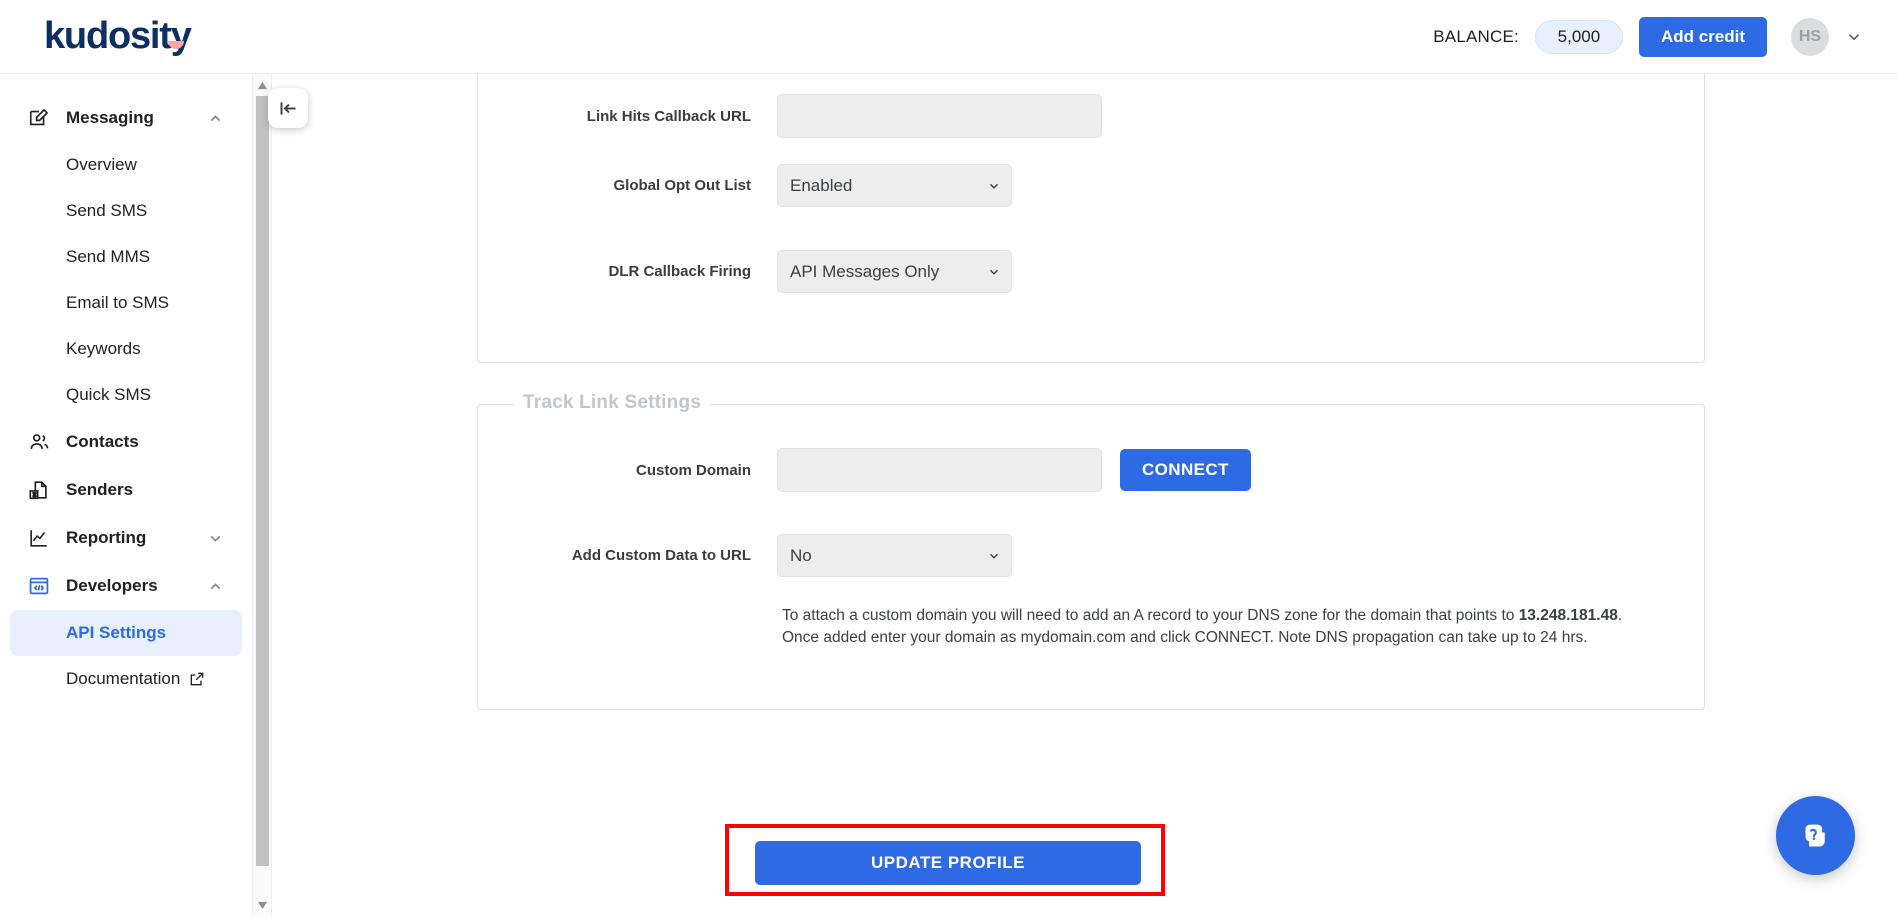 This screenshot has width=1897, height=917. What do you see at coordinates (1476, 36) in the screenshot?
I see `balance-label: BALANCE:` at bounding box center [1476, 36].